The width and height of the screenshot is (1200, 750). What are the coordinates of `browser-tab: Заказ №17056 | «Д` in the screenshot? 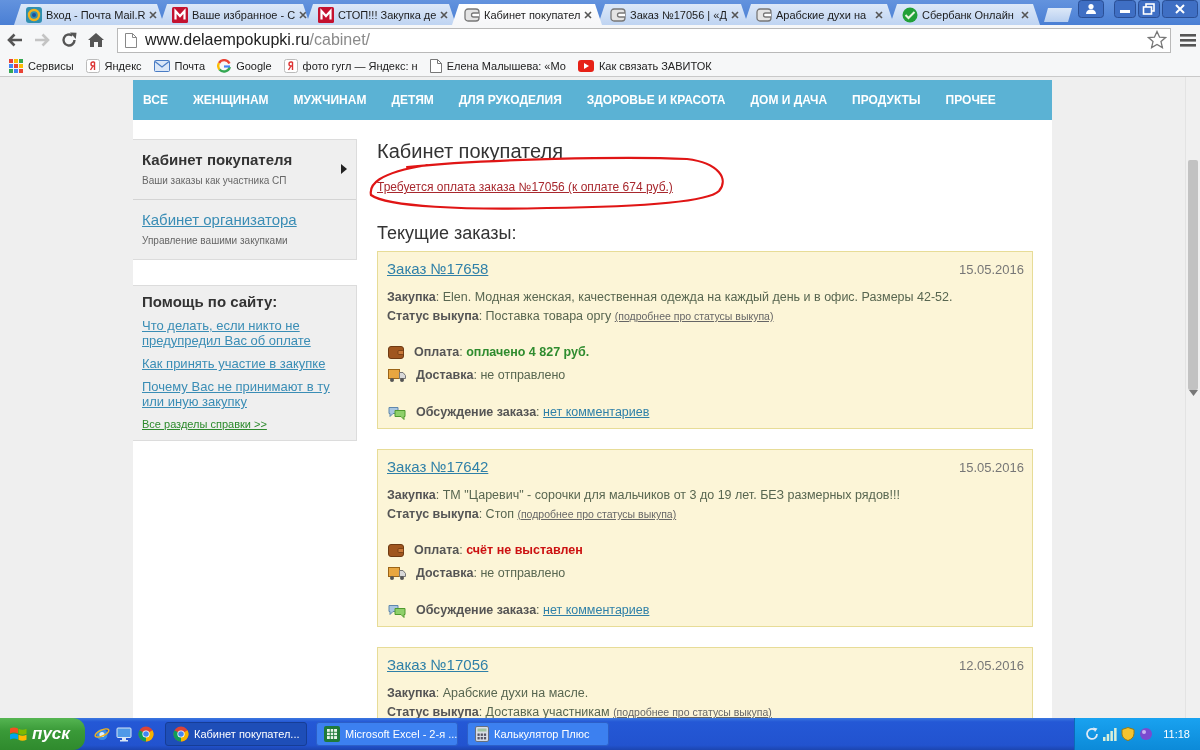 It's located at (673, 14).